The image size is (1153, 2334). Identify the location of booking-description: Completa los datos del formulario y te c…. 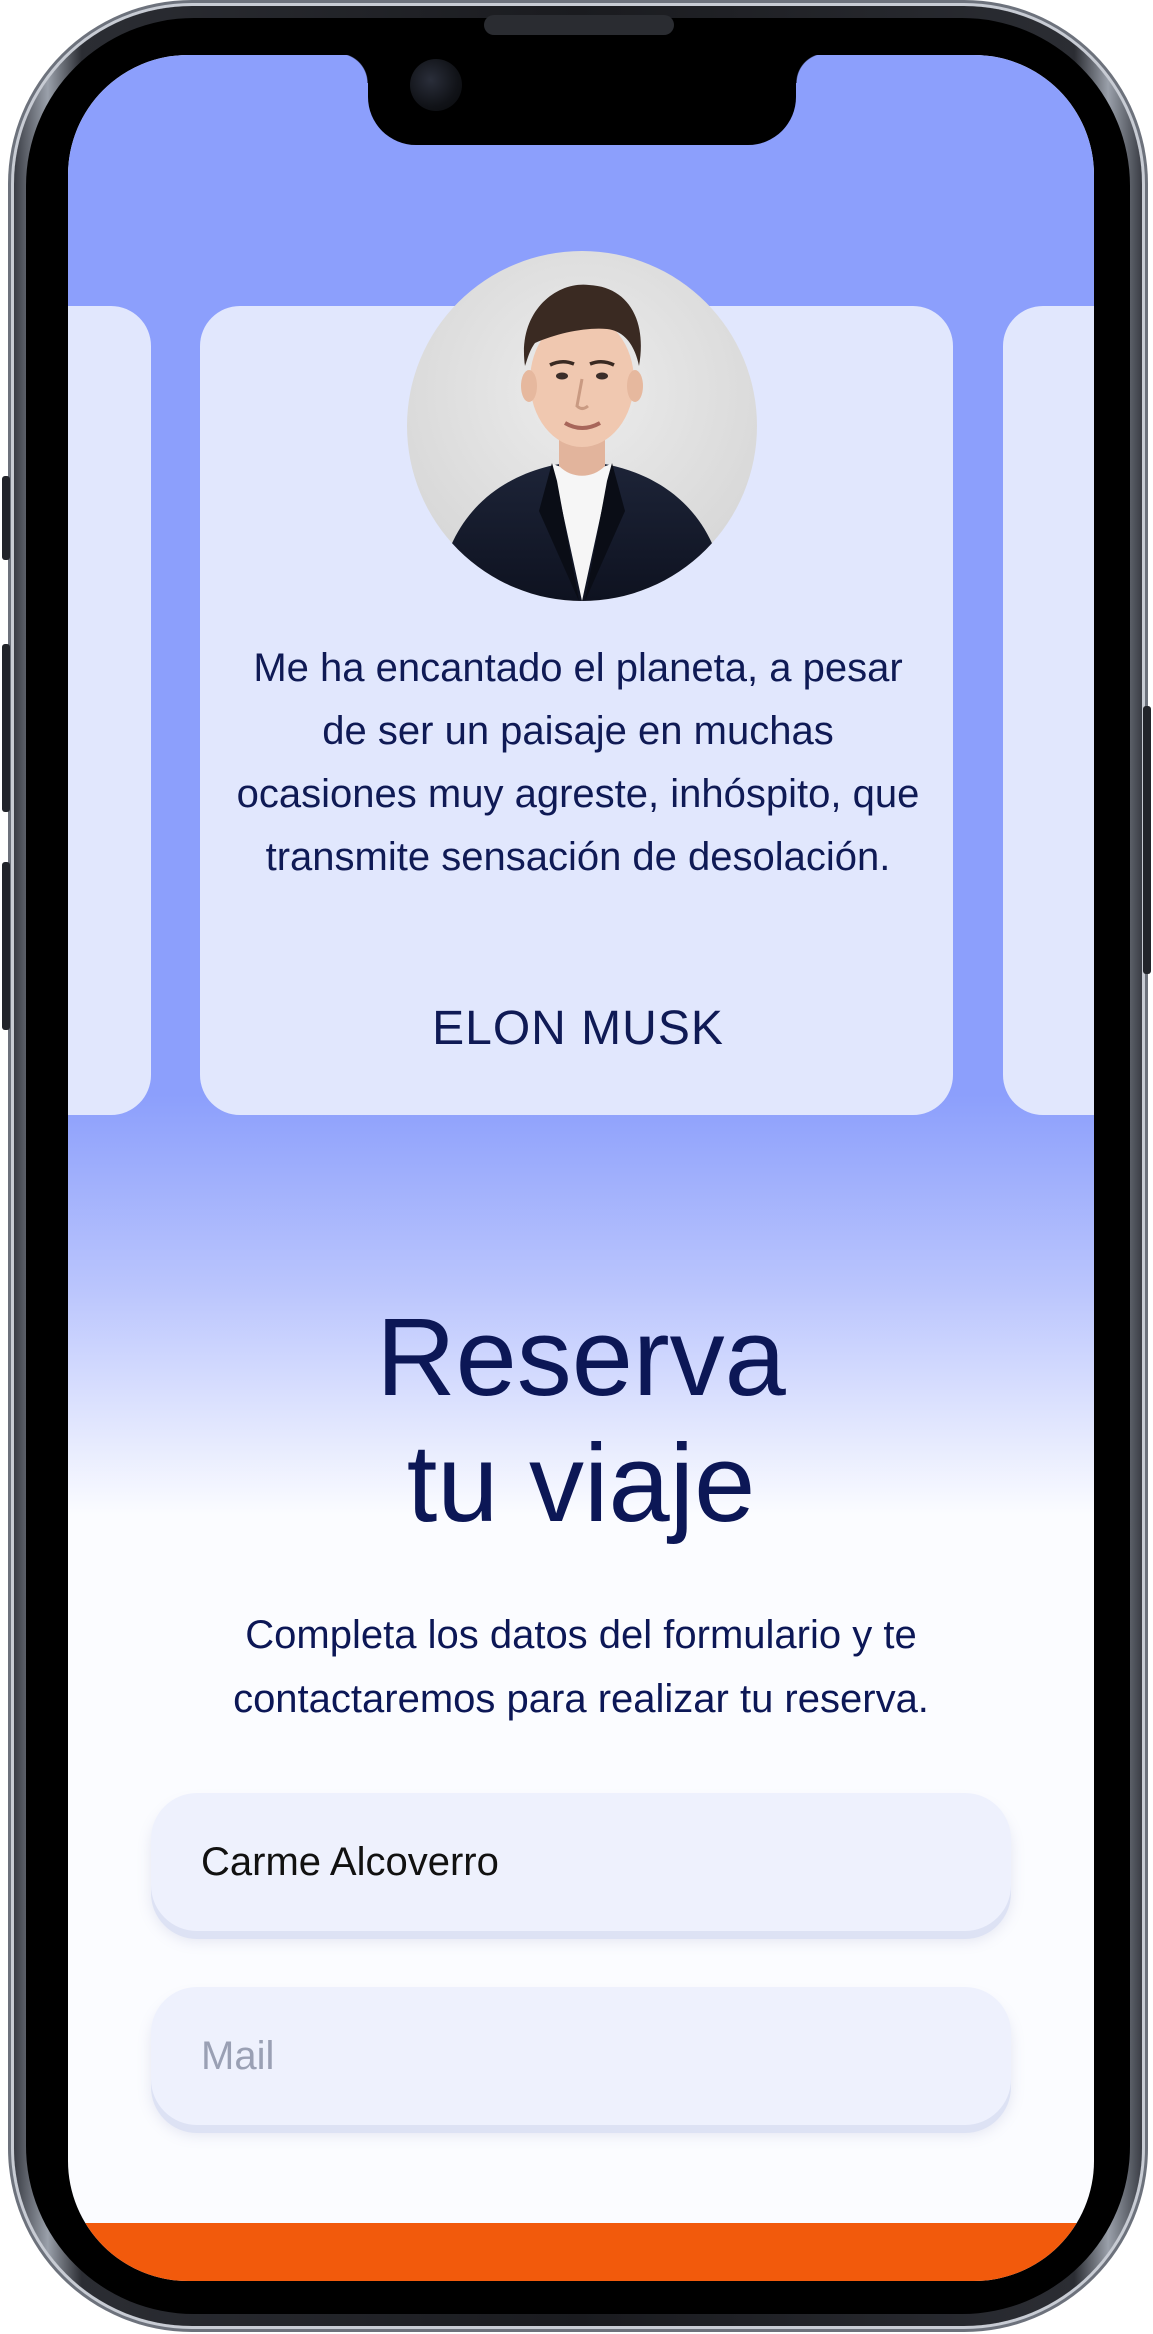
(581, 1667).